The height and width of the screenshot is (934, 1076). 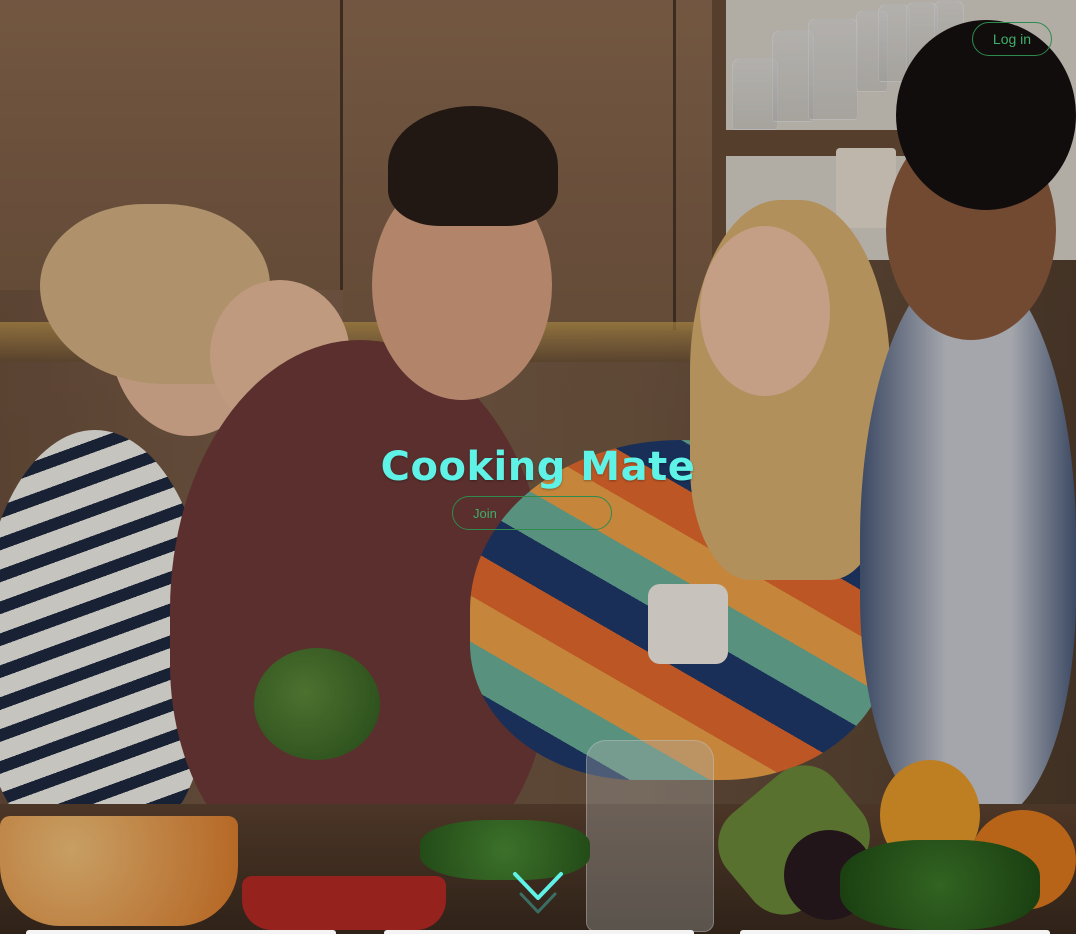 I want to click on login-button: Log in, so click(x=1012, y=39).